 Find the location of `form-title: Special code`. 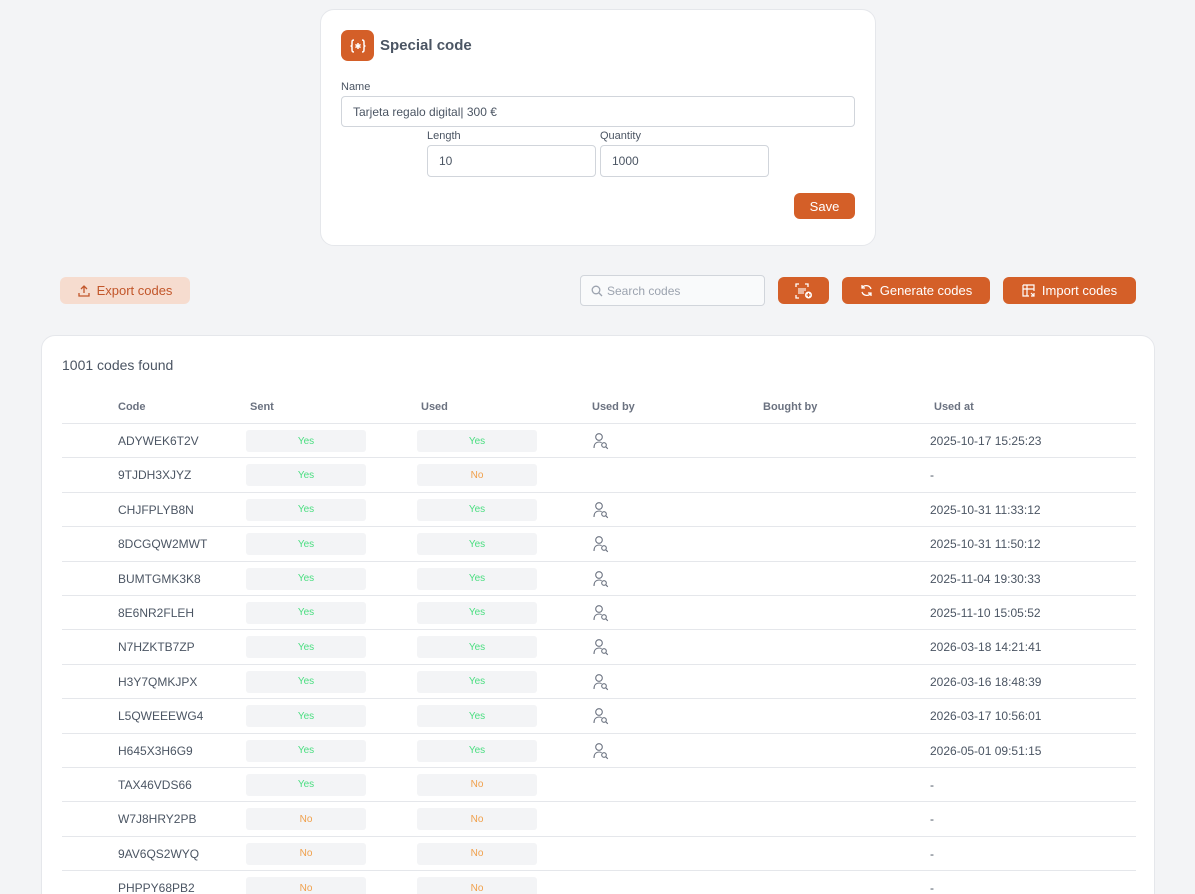

form-title: Special code is located at coordinates (426, 45).